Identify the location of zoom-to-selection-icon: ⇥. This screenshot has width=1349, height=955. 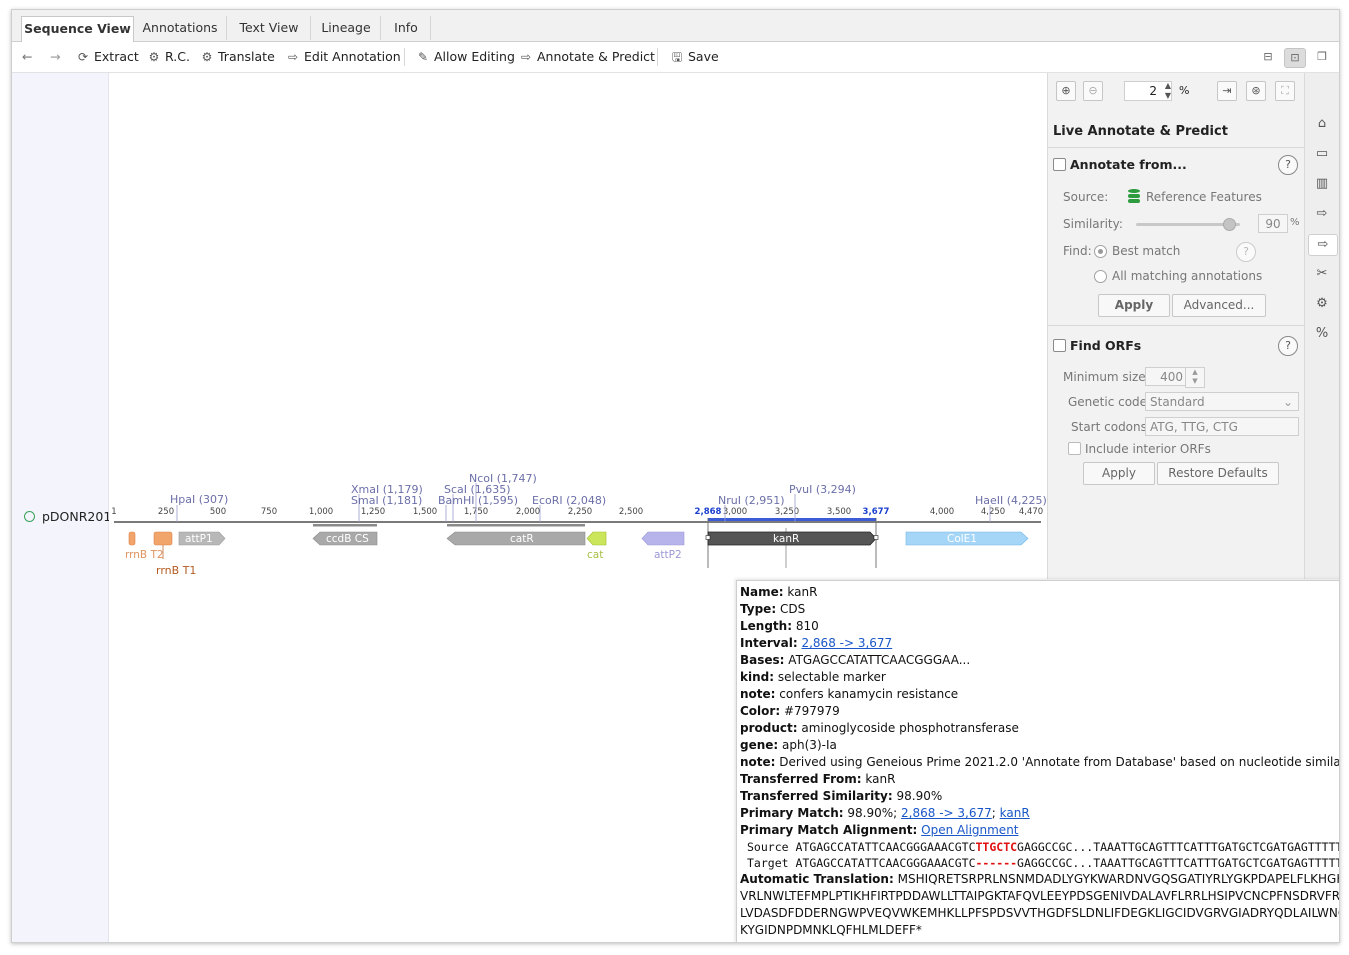
(1227, 91).